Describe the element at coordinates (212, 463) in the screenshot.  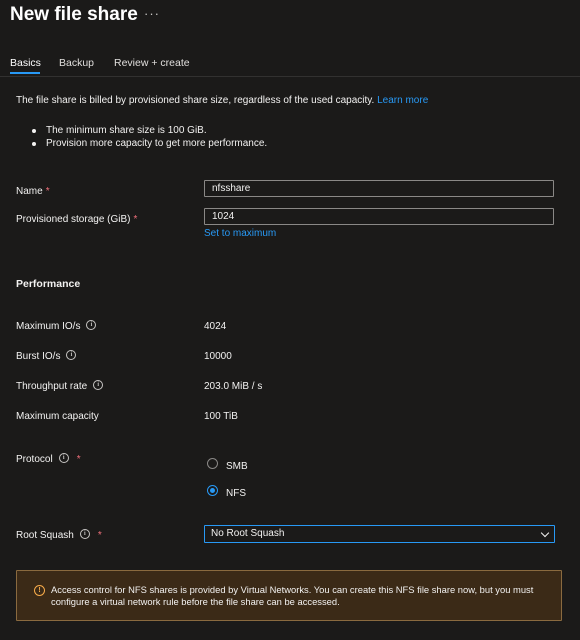
I see `smb-radio` at that location.